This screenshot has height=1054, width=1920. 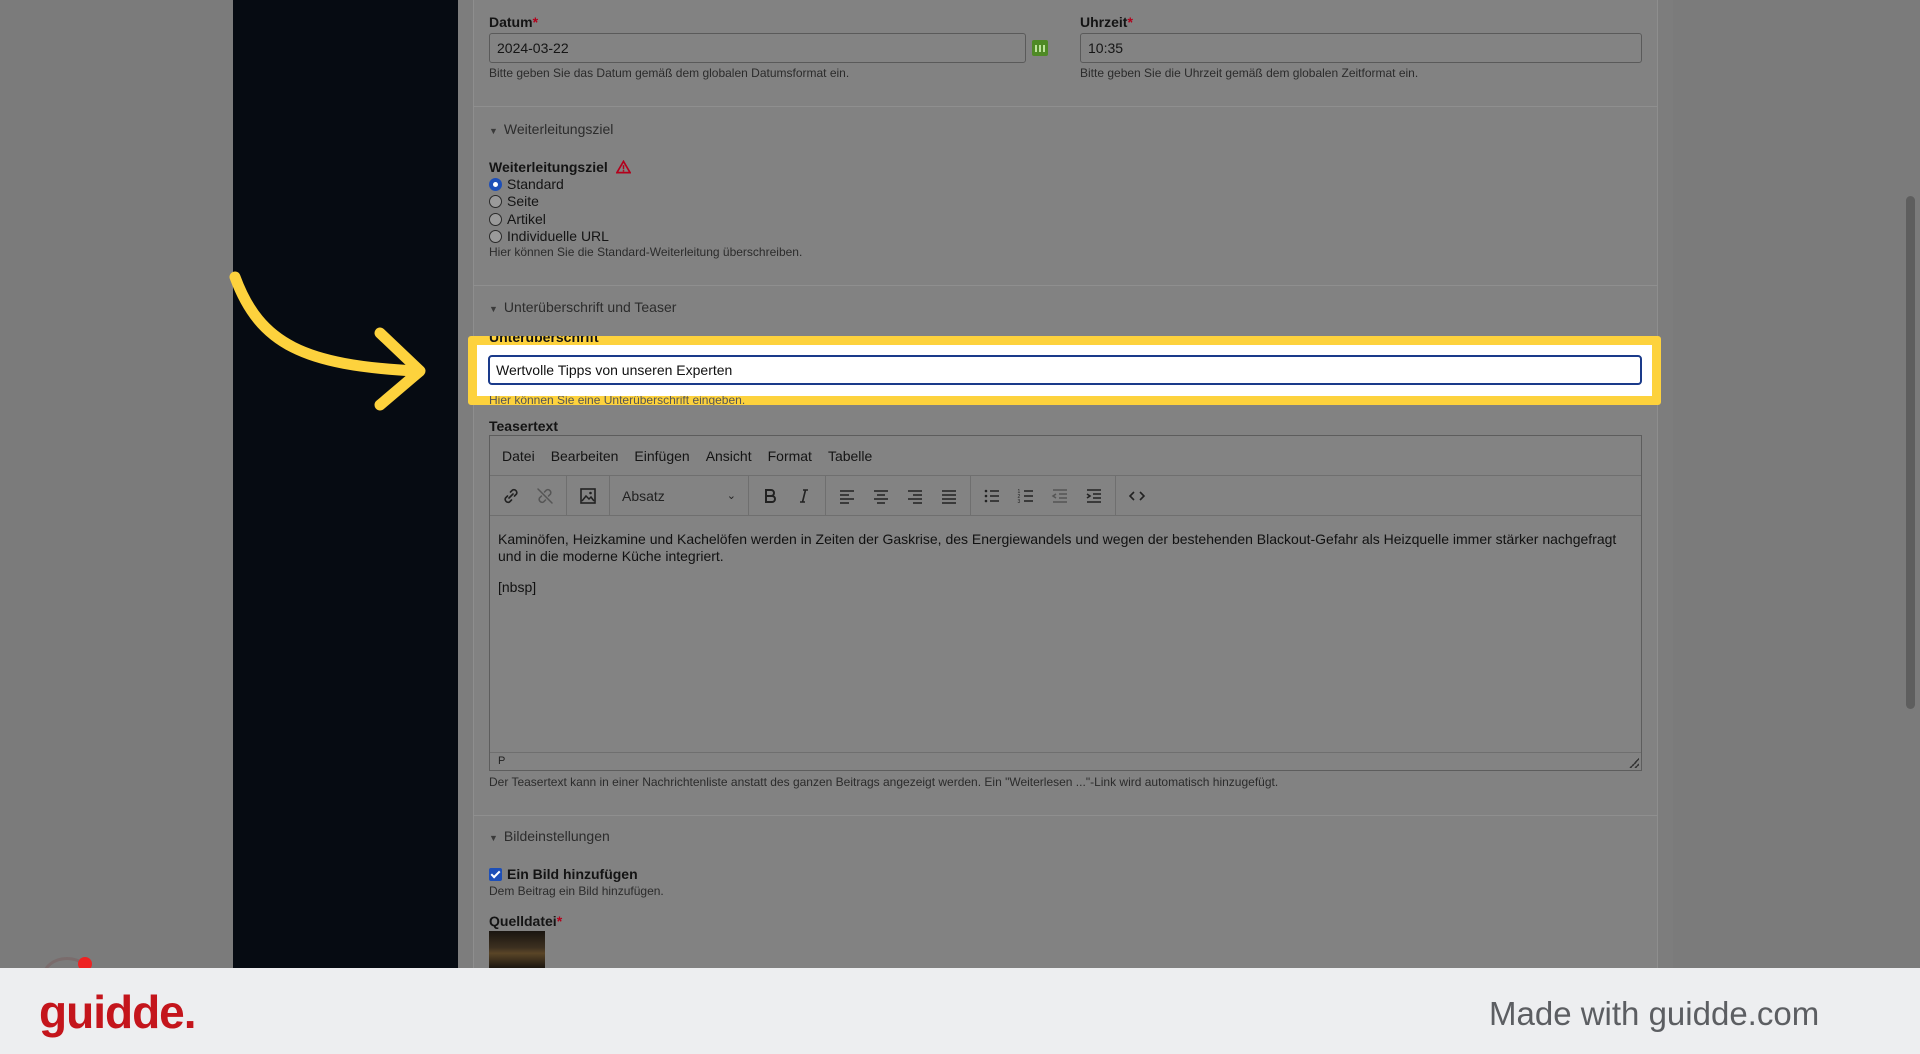 I want to click on block-format-select: Absatz ⌄, so click(x=679, y=496).